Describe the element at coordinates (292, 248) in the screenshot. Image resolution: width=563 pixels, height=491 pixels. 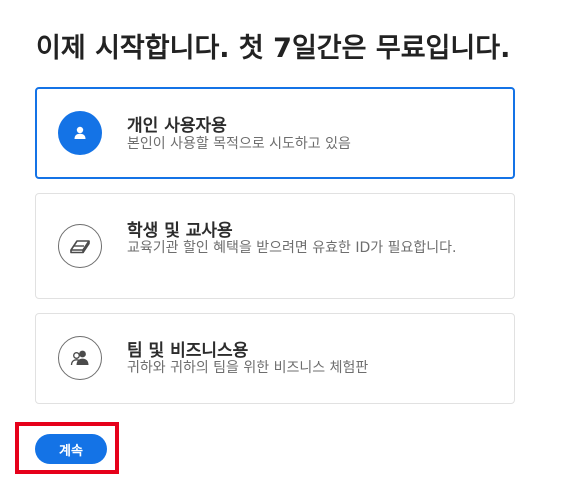
I see `option-description: 교육기관 할인 혜택을 받으려면 유효한 ID가 필요합니다.` at that location.